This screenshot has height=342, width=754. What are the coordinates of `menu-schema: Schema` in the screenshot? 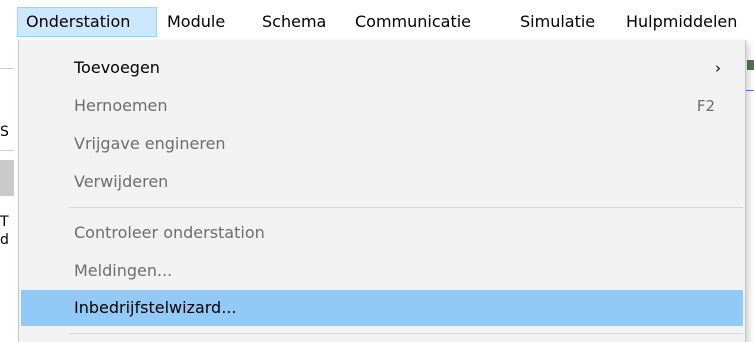 It's located at (294, 22).